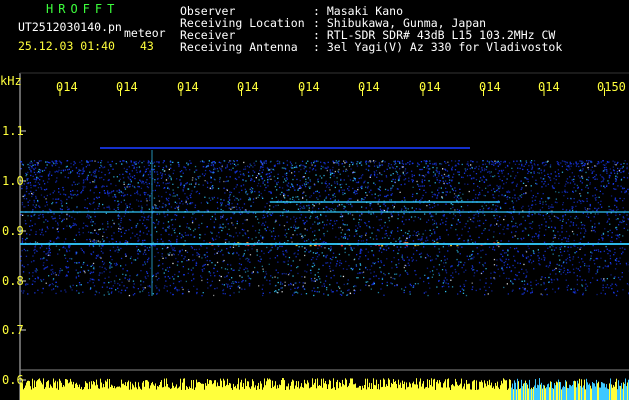  Describe the element at coordinates (13, 231) in the screenshot. I see `y-tick-label: 0.9` at that location.